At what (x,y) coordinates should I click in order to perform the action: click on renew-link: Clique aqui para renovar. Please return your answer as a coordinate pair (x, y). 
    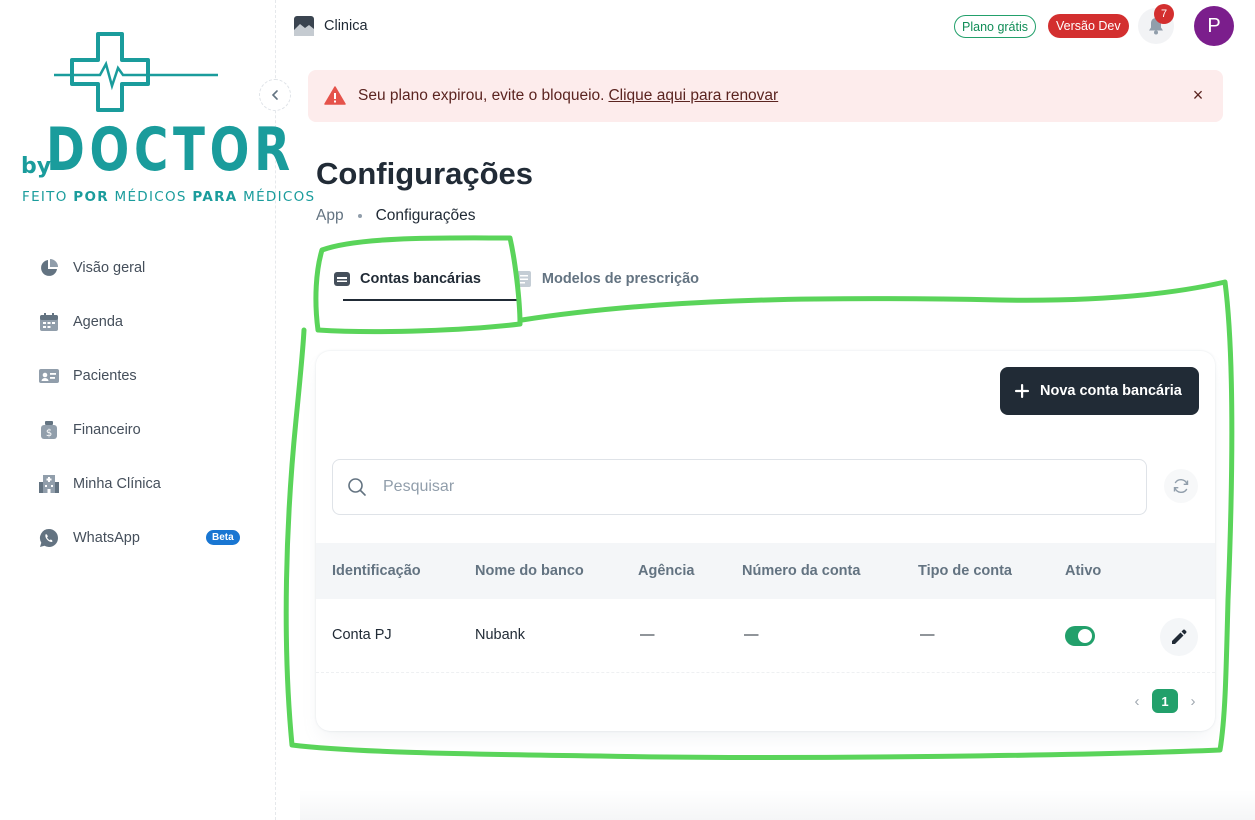
    Looking at the image, I should click on (693, 96).